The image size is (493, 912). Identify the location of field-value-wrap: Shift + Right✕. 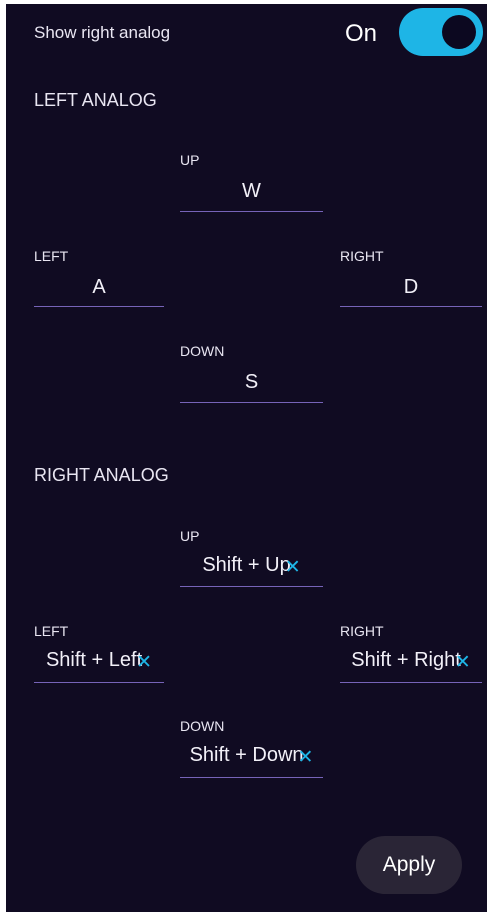
(411, 661).